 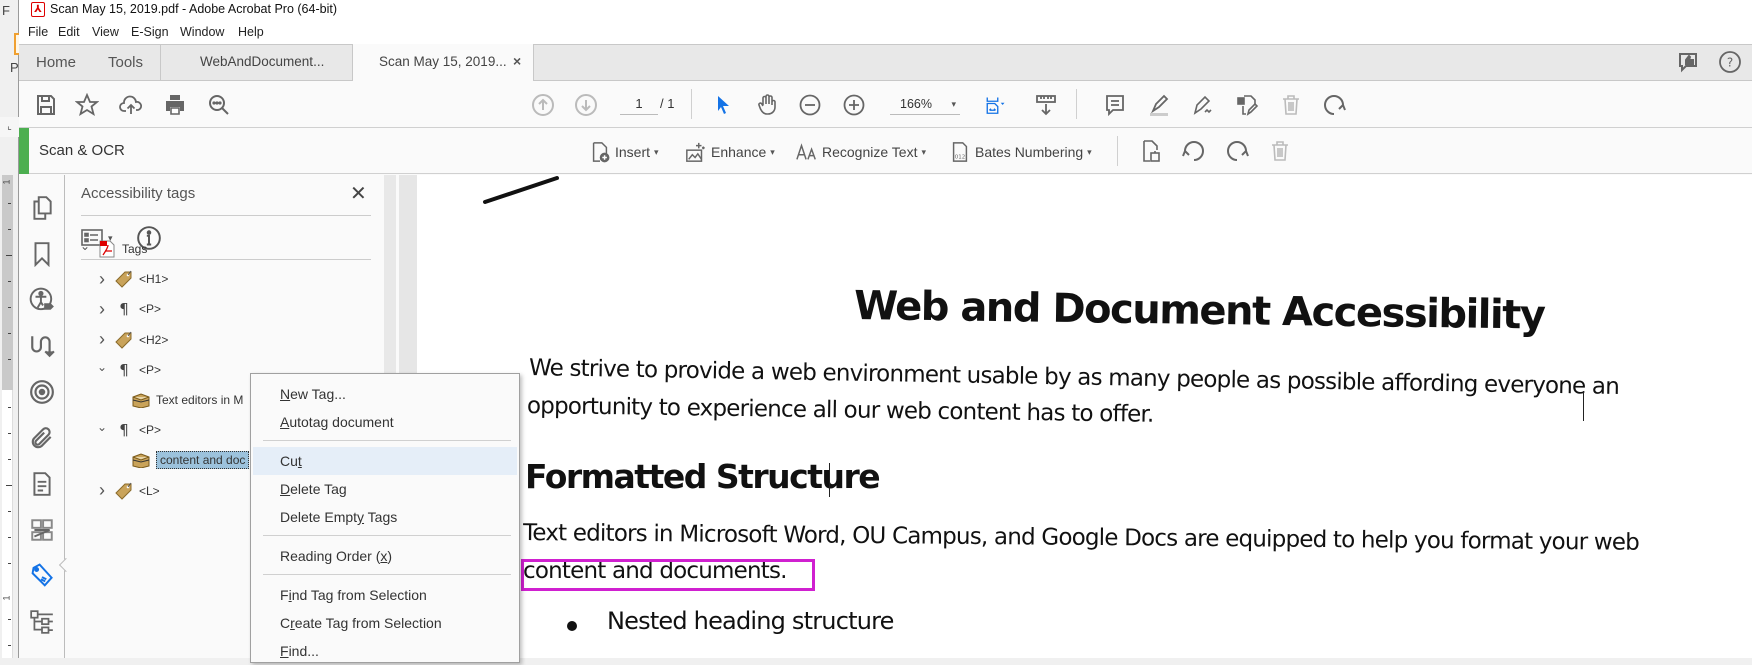 I want to click on menu-item-cut: Cut, so click(x=385, y=461).